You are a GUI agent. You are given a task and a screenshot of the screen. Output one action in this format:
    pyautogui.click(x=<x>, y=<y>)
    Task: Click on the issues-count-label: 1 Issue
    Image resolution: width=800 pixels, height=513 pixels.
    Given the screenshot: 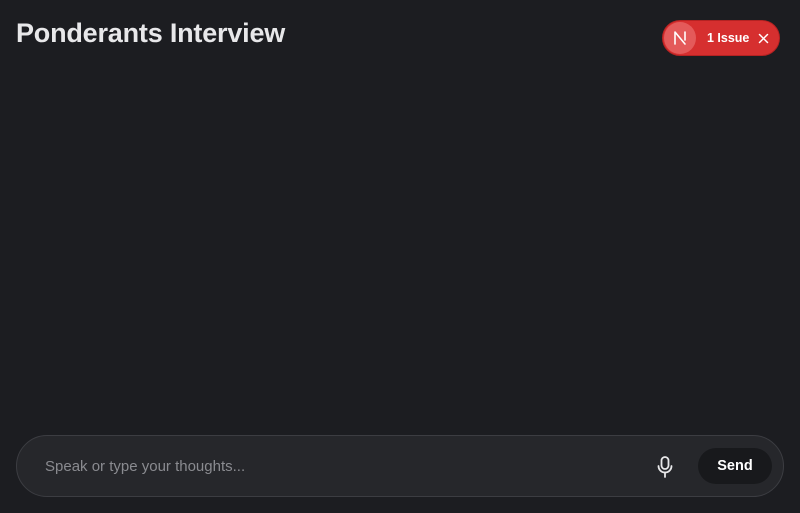 What is the action you would take?
    pyautogui.click(x=728, y=38)
    